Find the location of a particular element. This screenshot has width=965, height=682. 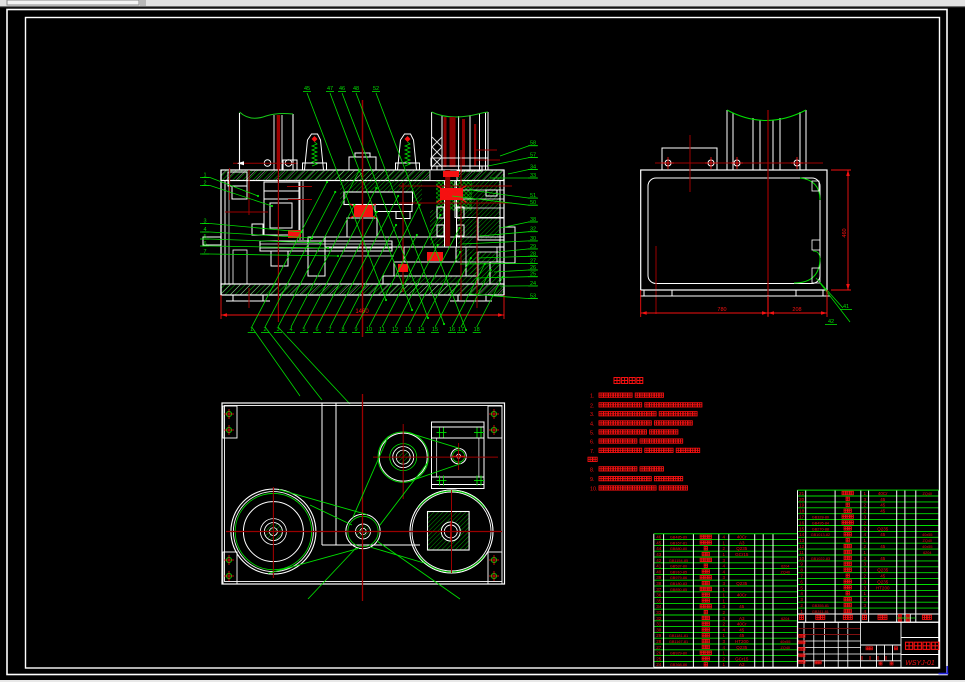

svg-text: 35 is located at coordinates (659, 600).